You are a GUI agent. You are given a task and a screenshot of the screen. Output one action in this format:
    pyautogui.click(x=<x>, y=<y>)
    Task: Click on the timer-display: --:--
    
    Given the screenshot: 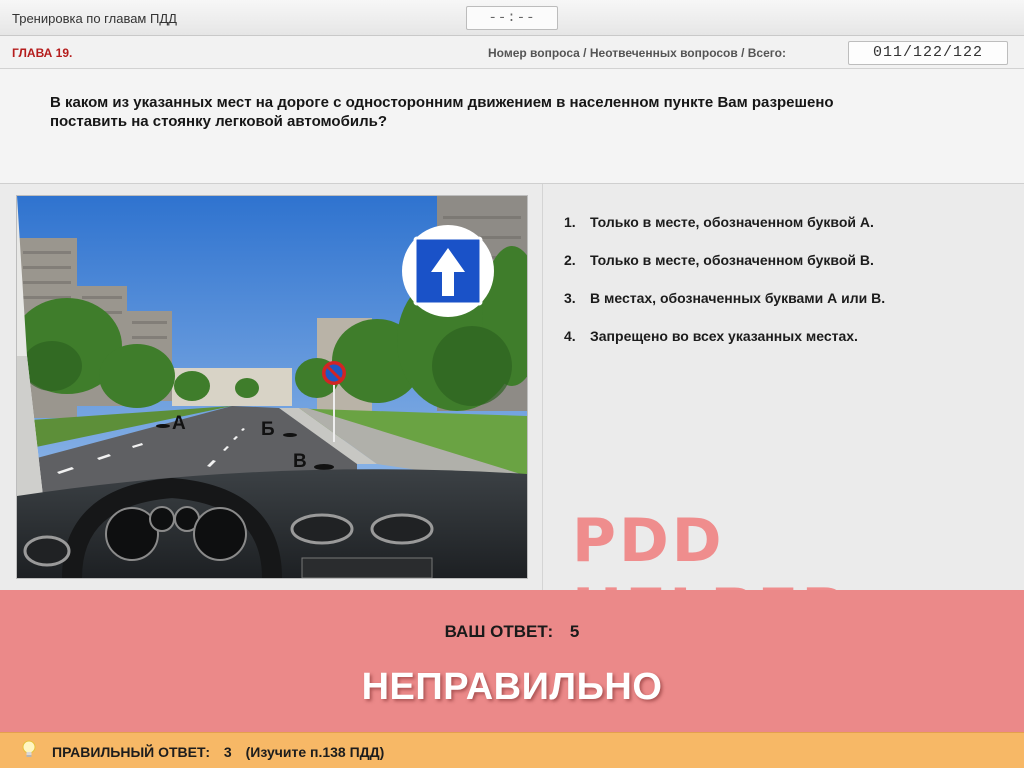 What is the action you would take?
    pyautogui.click(x=512, y=18)
    